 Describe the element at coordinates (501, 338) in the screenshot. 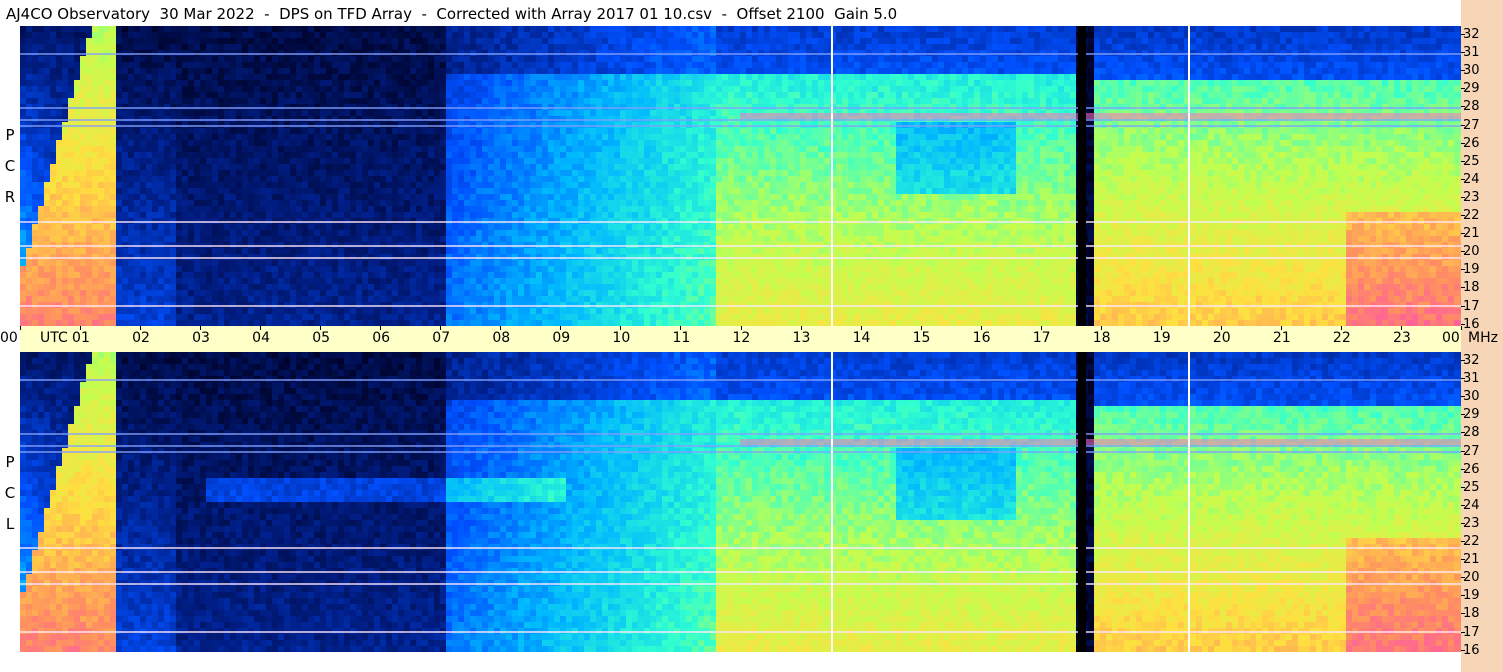

I see `time-tick-label: 08` at that location.